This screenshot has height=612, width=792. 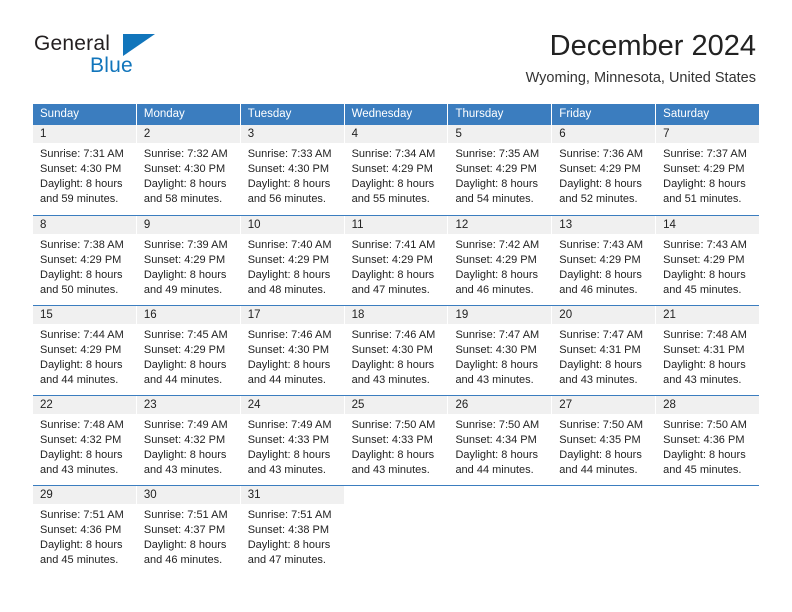 I want to click on sunrise-text: Sunrise: 7:43 AM, so click(x=705, y=245).